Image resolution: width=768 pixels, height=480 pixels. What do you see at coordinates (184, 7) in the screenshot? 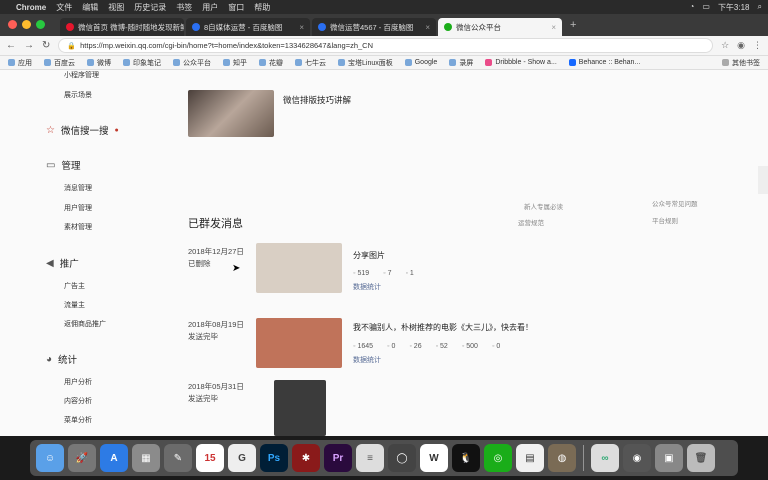
I see `menu-item-bookmarks: 书签` at bounding box center [184, 7].